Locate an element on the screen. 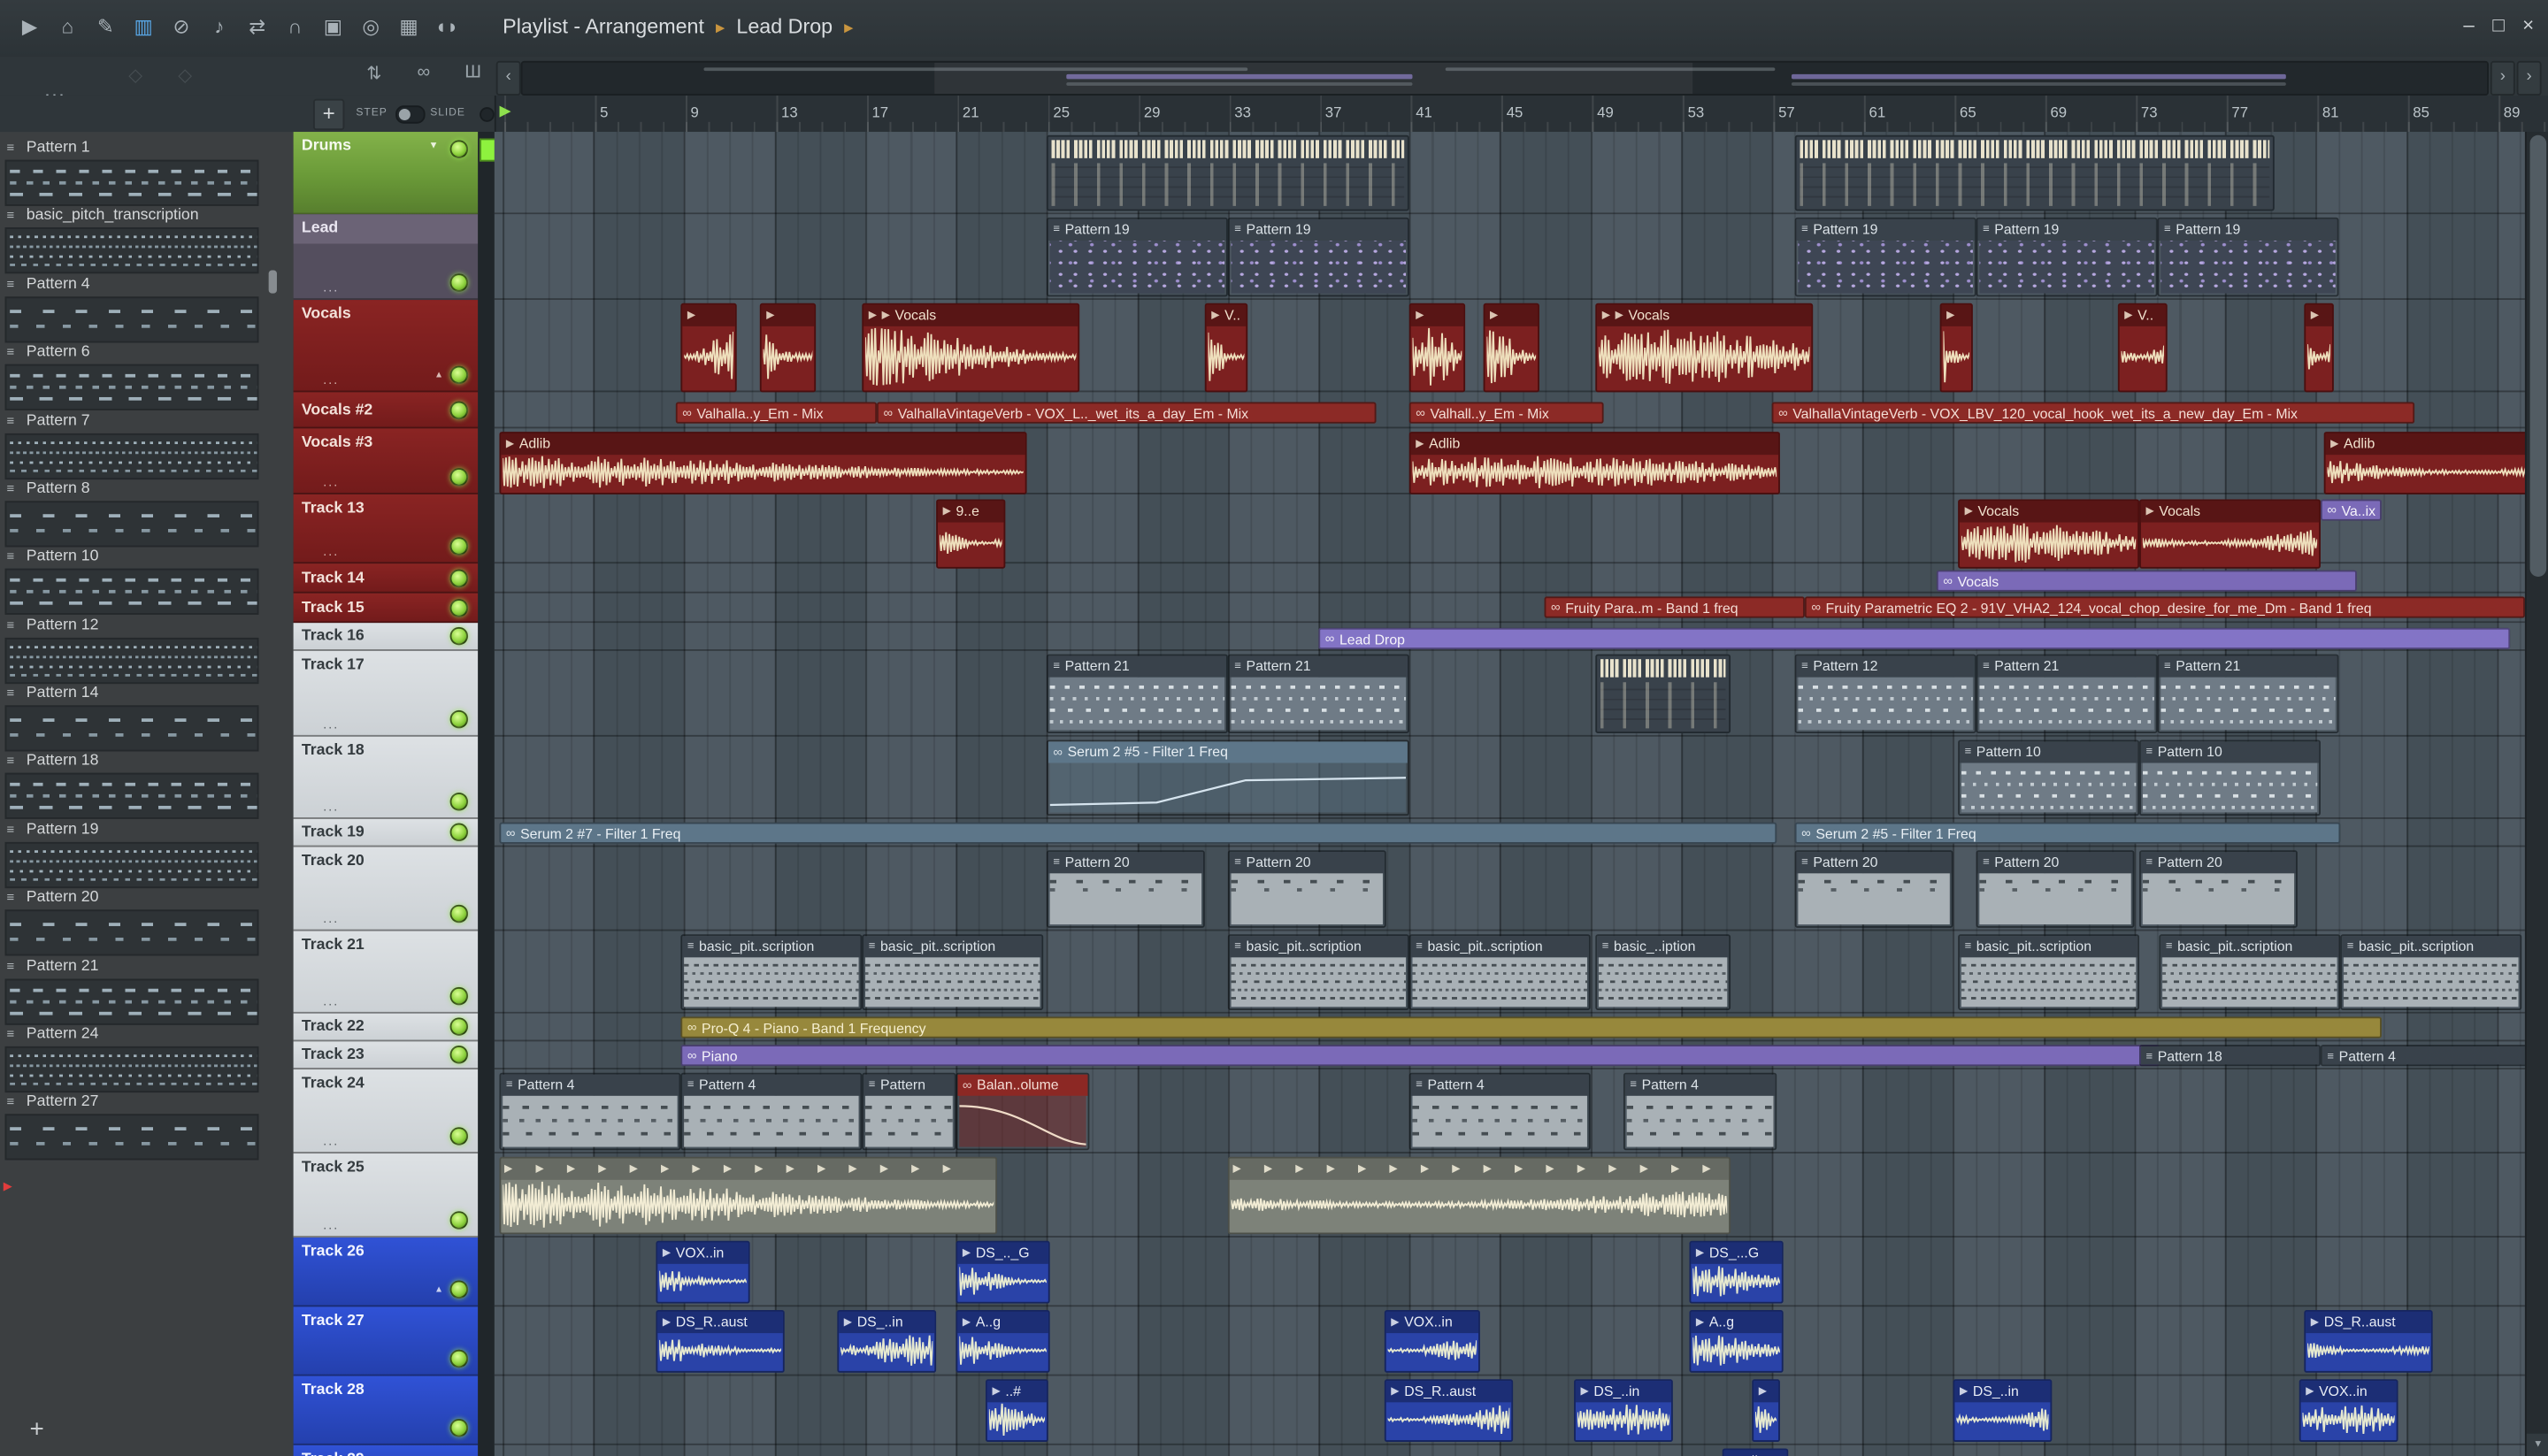 This screenshot has height=1456, width=2548. clip-chops: ▶ ▶ ▶ ▶ ▶ ▶ ▶ ▶ ▶ ▶ ▶ ▶ ▶ ▶ ▶ is located at coordinates (748, 1195).